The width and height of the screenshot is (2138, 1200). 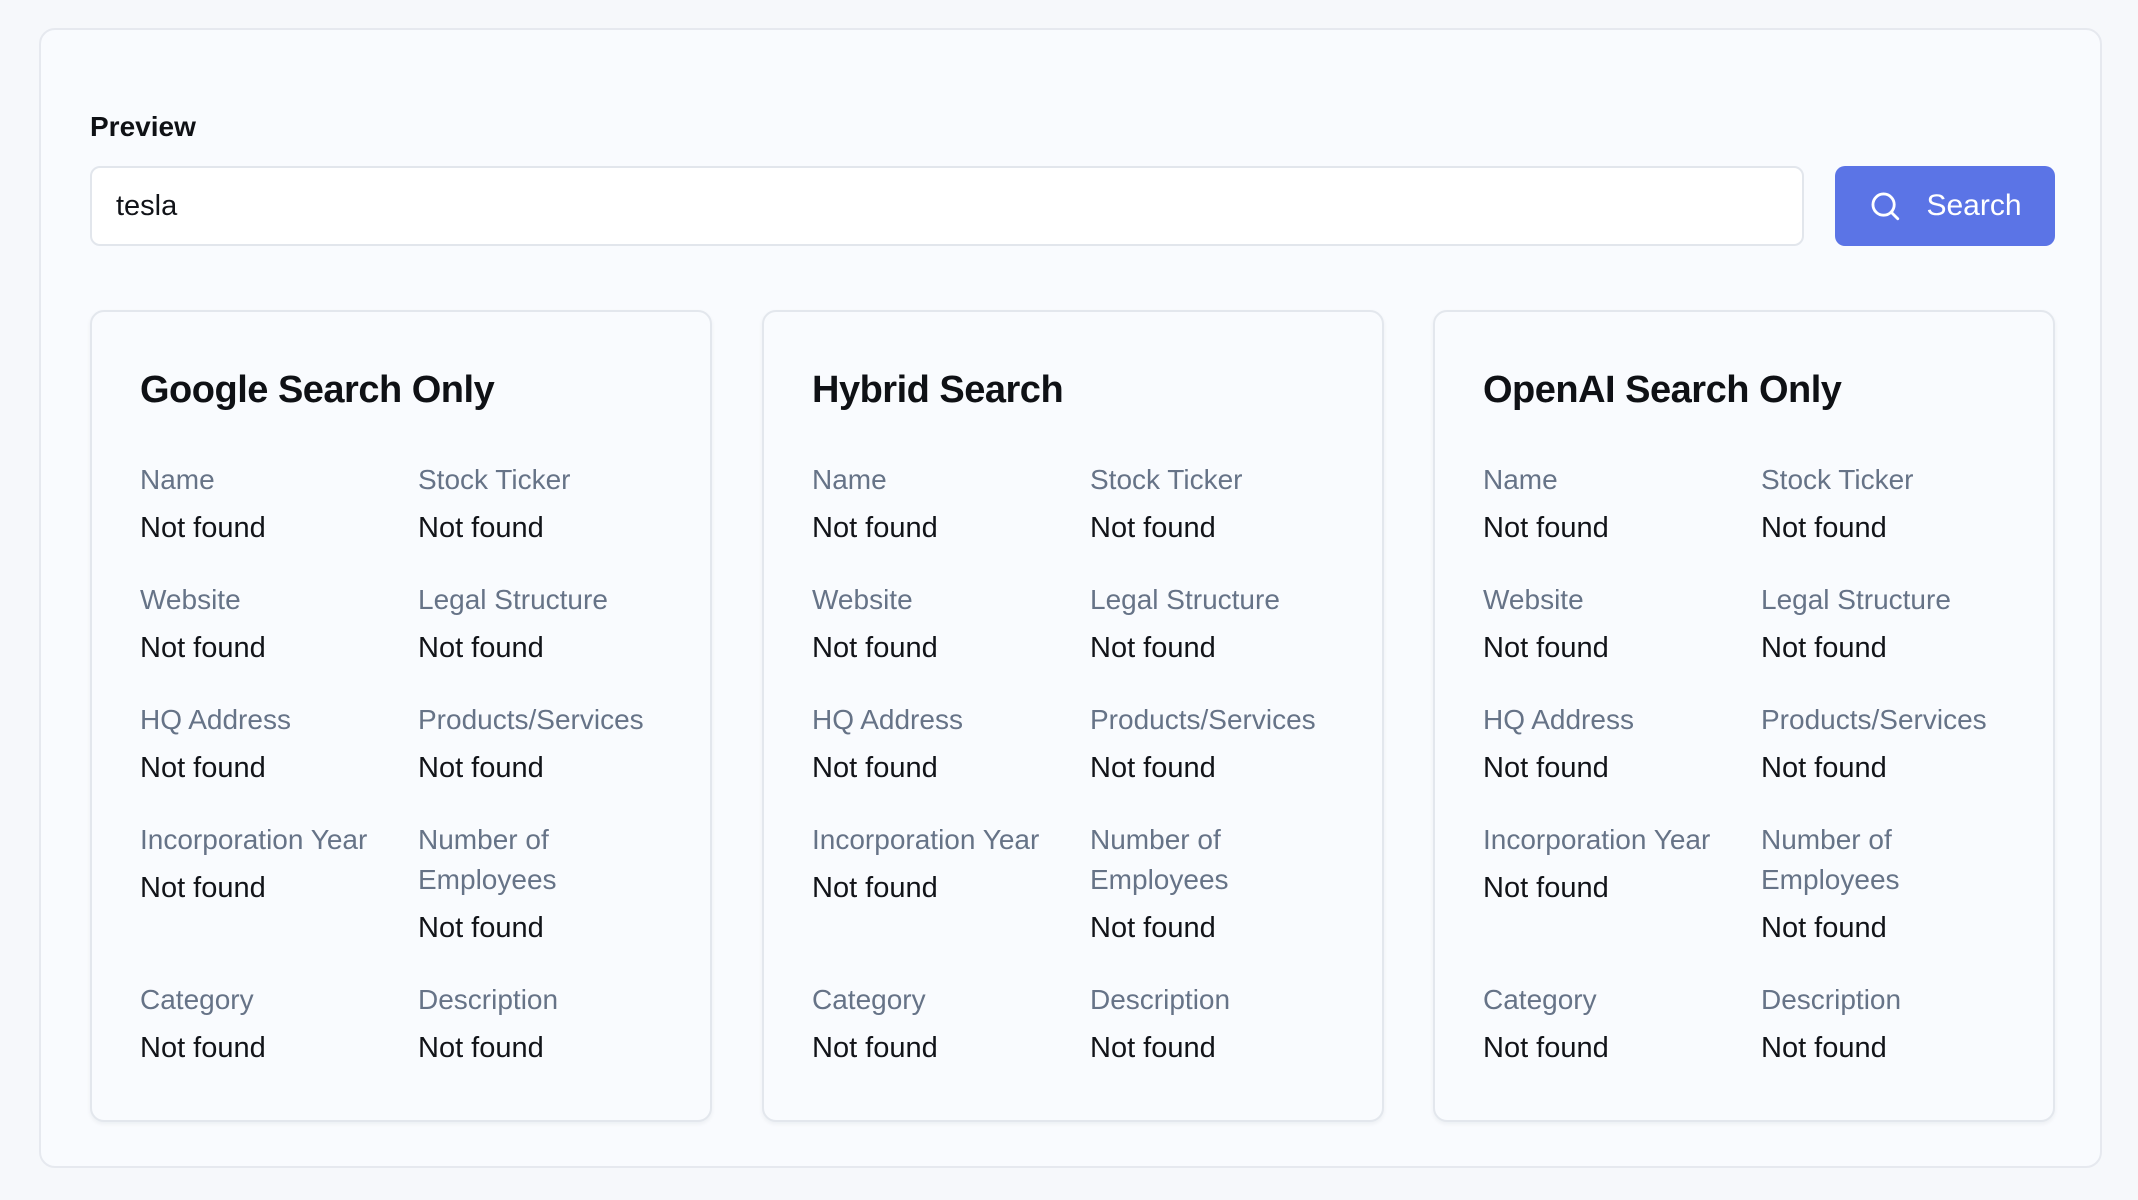 I want to click on card-title: Hybrid Search, so click(x=938, y=390).